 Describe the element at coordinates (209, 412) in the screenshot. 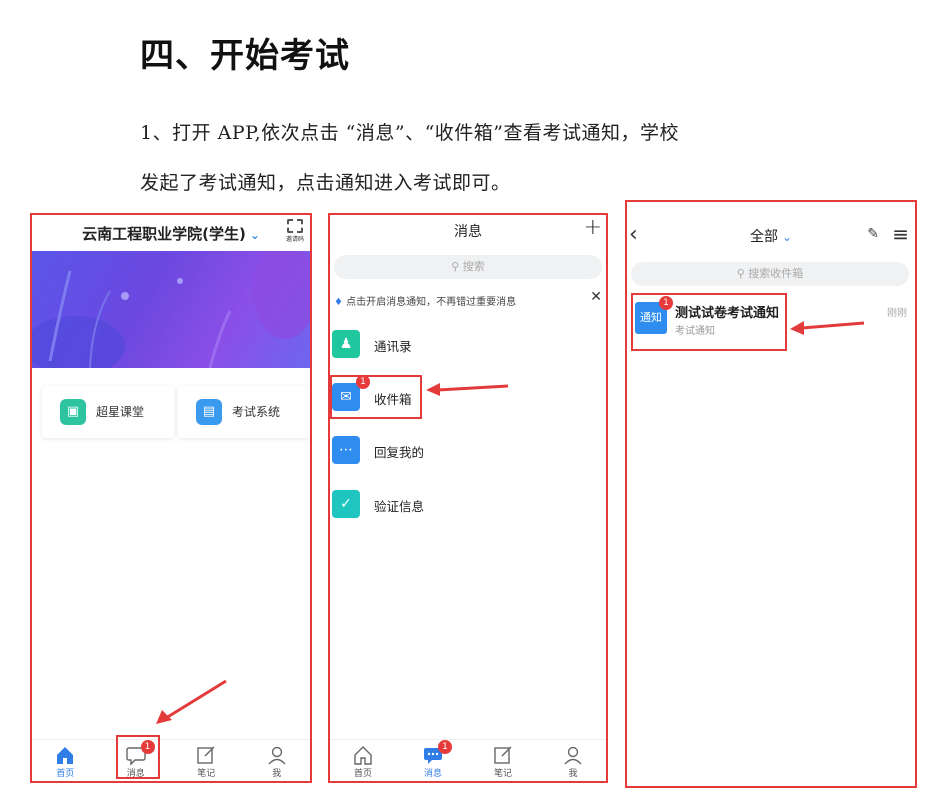

I see `exam-icon: ▤` at that location.